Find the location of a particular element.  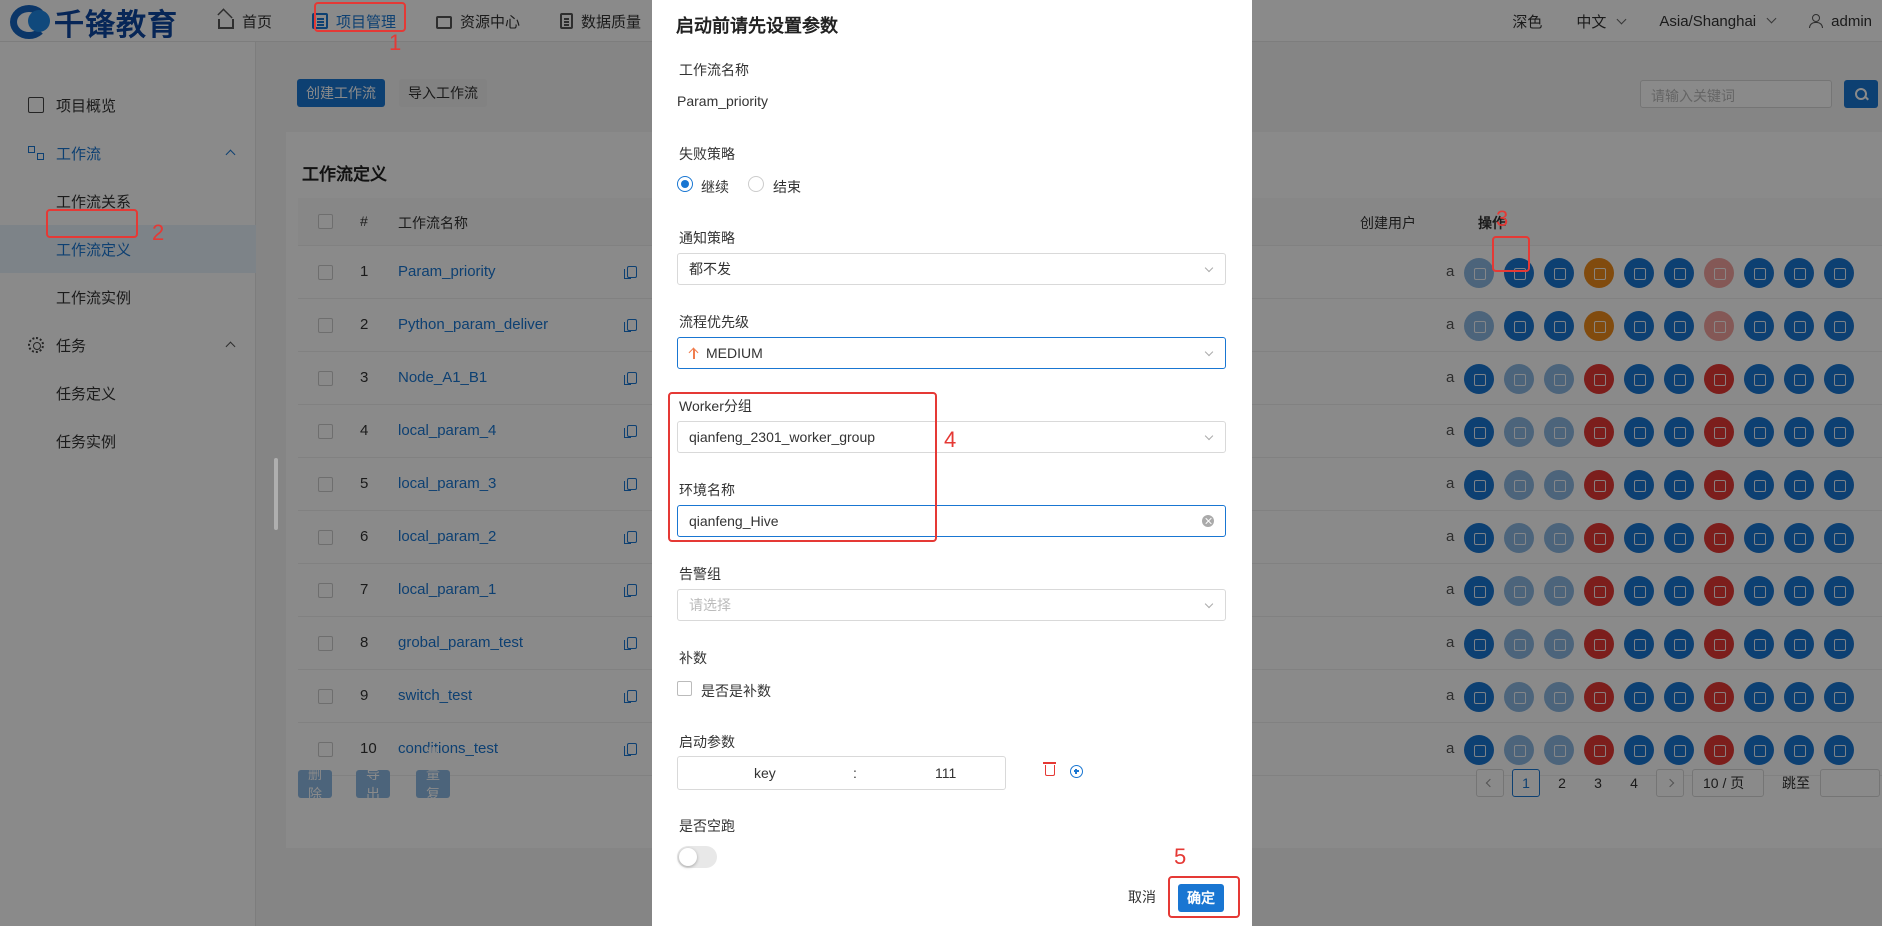

complement-checkbox-label: 是否是补数 is located at coordinates (736, 691).